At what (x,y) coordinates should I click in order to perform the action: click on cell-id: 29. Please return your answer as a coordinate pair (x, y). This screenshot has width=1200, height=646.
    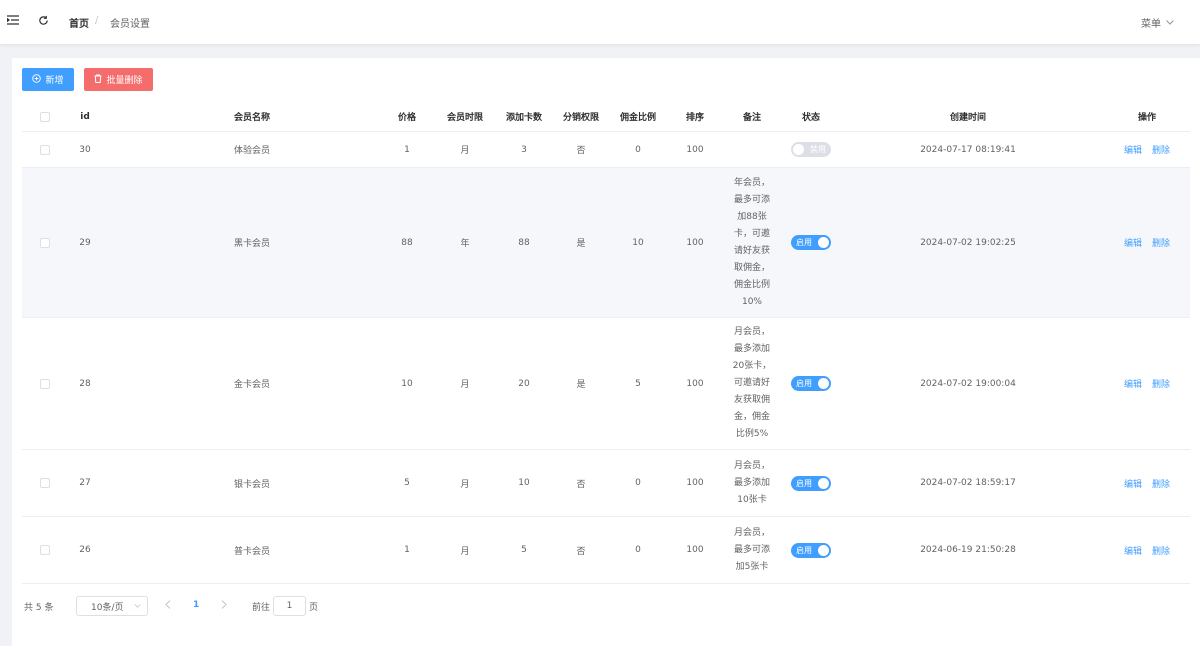
    Looking at the image, I should click on (85, 242).